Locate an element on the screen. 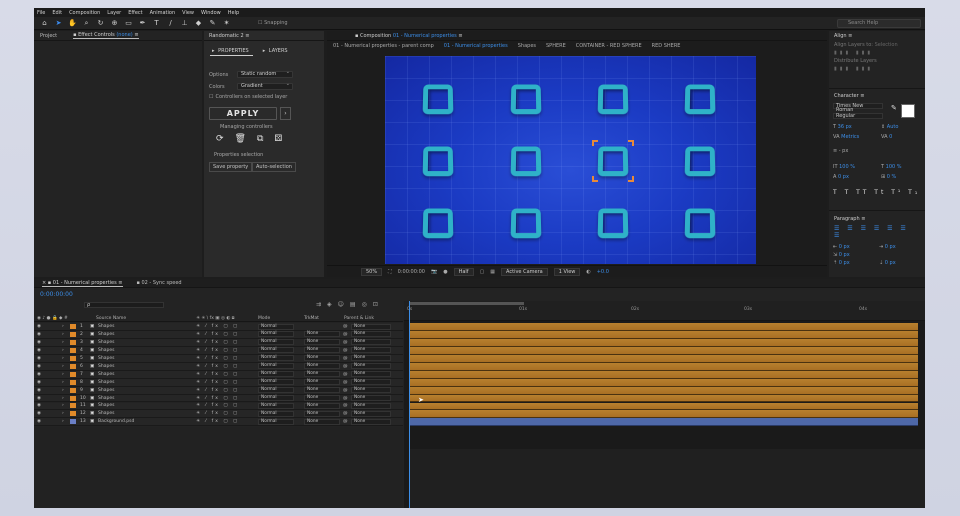 The width and height of the screenshot is (960, 516). orbit-tool-icon: ↻ is located at coordinates (100, 23).